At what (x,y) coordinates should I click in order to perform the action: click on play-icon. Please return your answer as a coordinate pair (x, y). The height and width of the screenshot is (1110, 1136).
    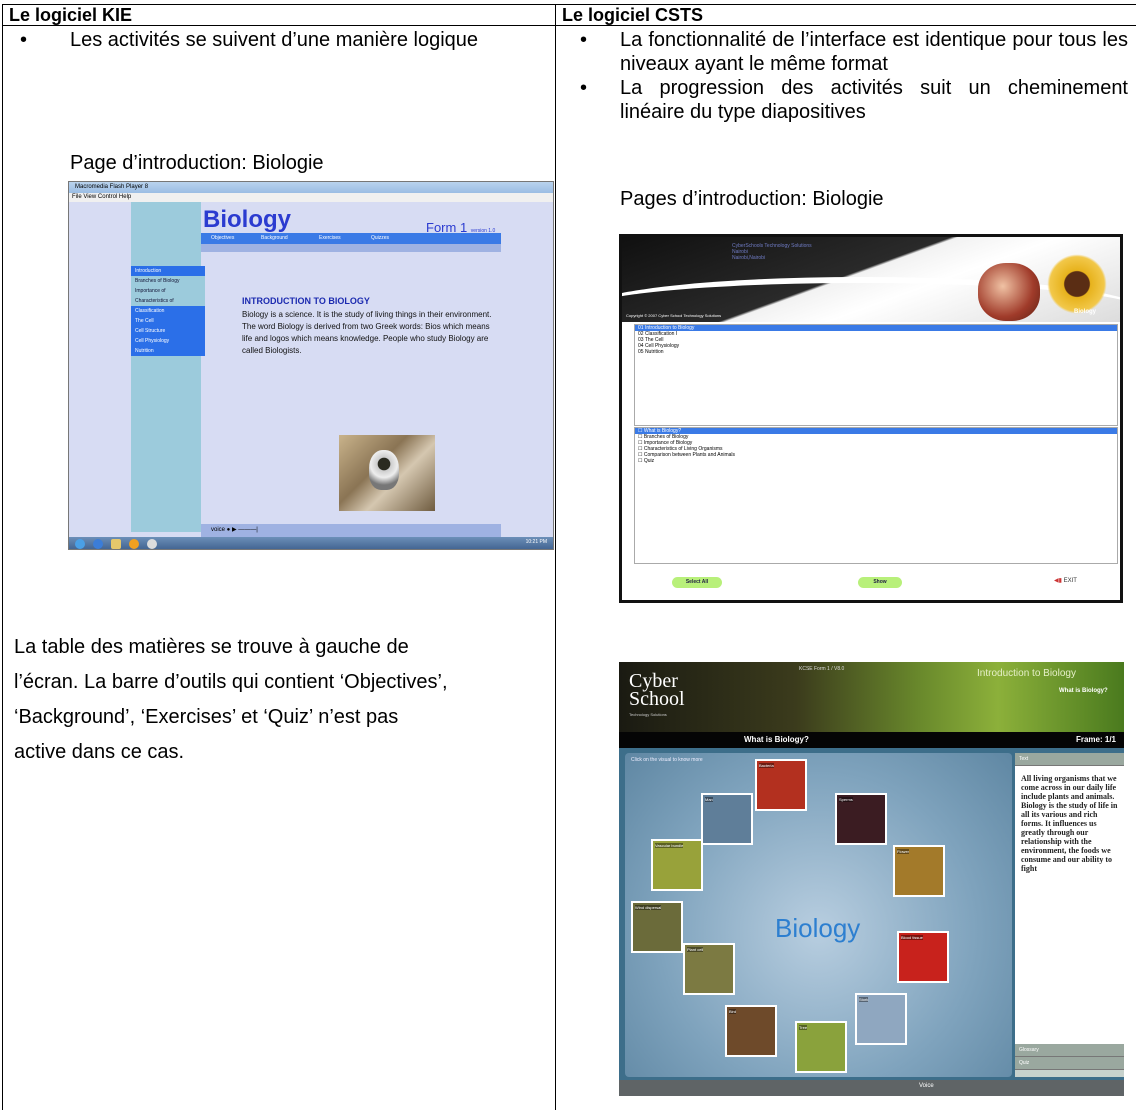
    Looking at the image, I should click on (134, 544).